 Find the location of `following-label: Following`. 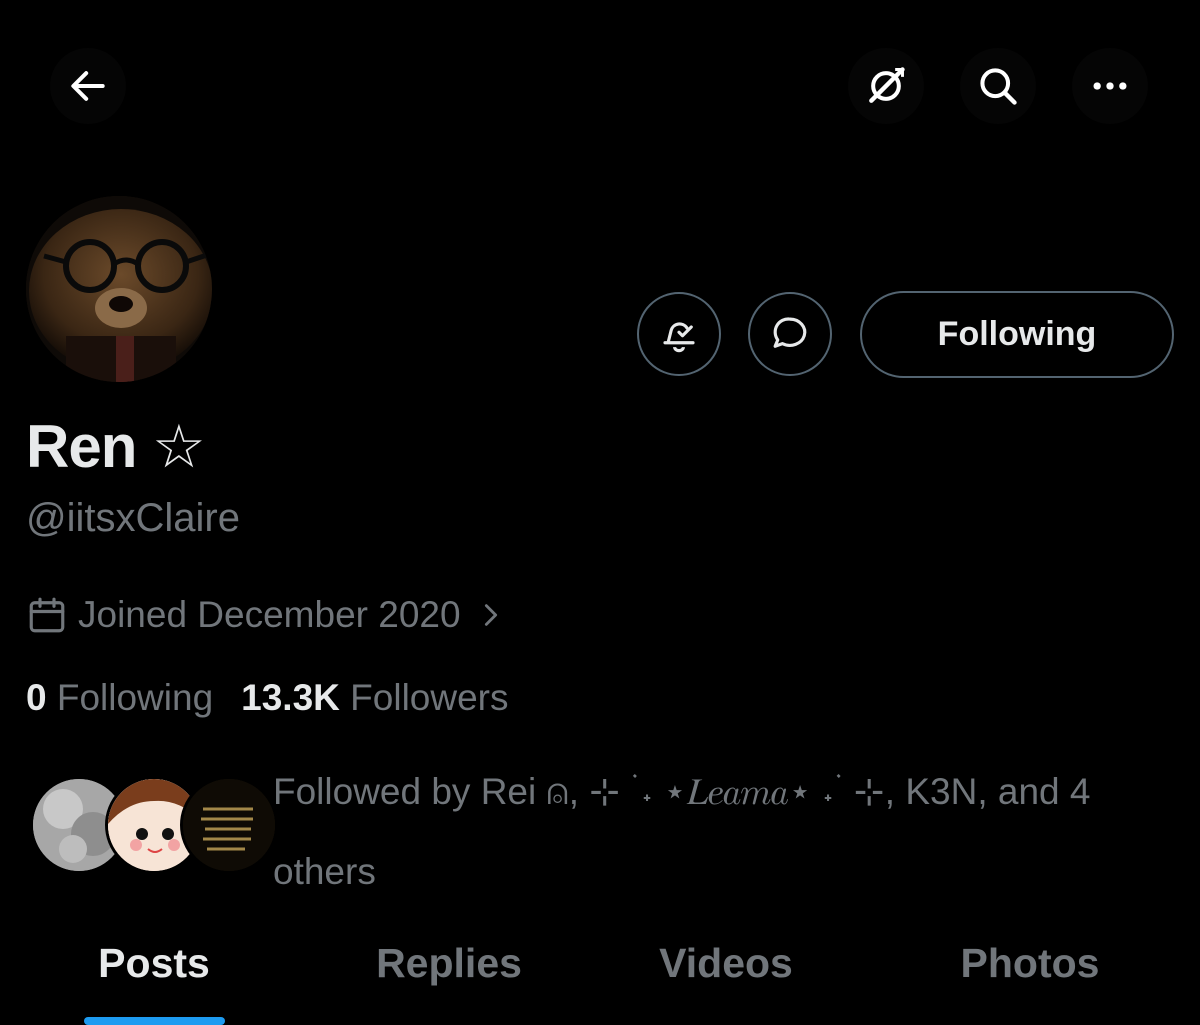

following-label: Following is located at coordinates (135, 697).